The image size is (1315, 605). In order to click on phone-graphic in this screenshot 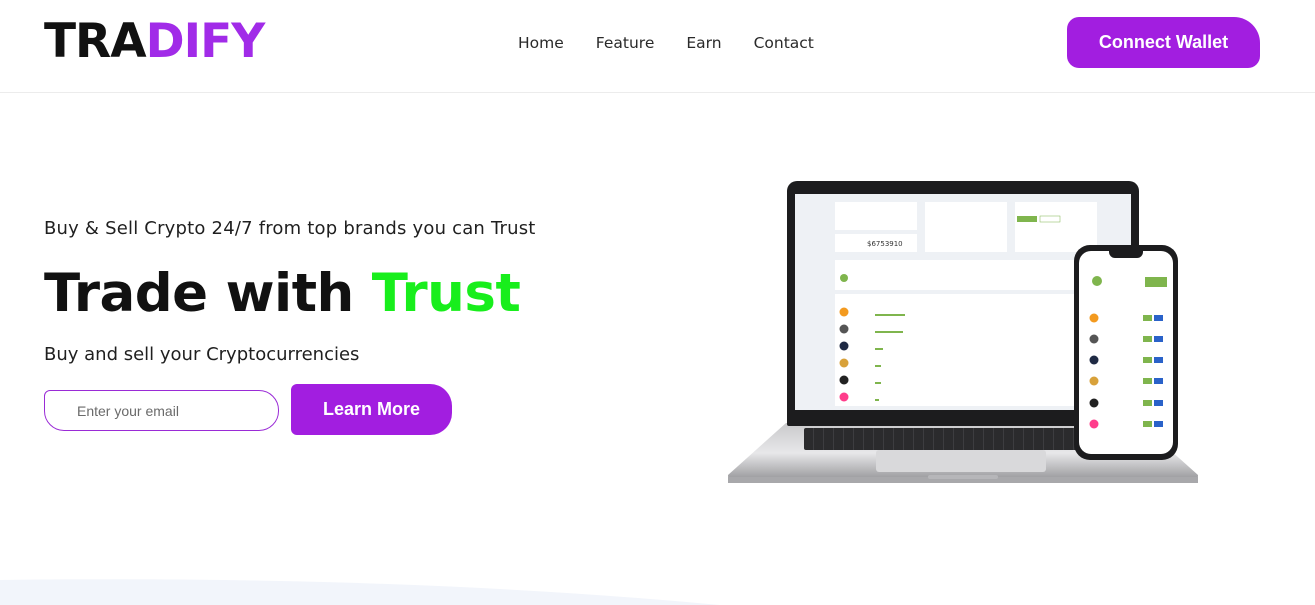, I will do `click(1128, 352)`.